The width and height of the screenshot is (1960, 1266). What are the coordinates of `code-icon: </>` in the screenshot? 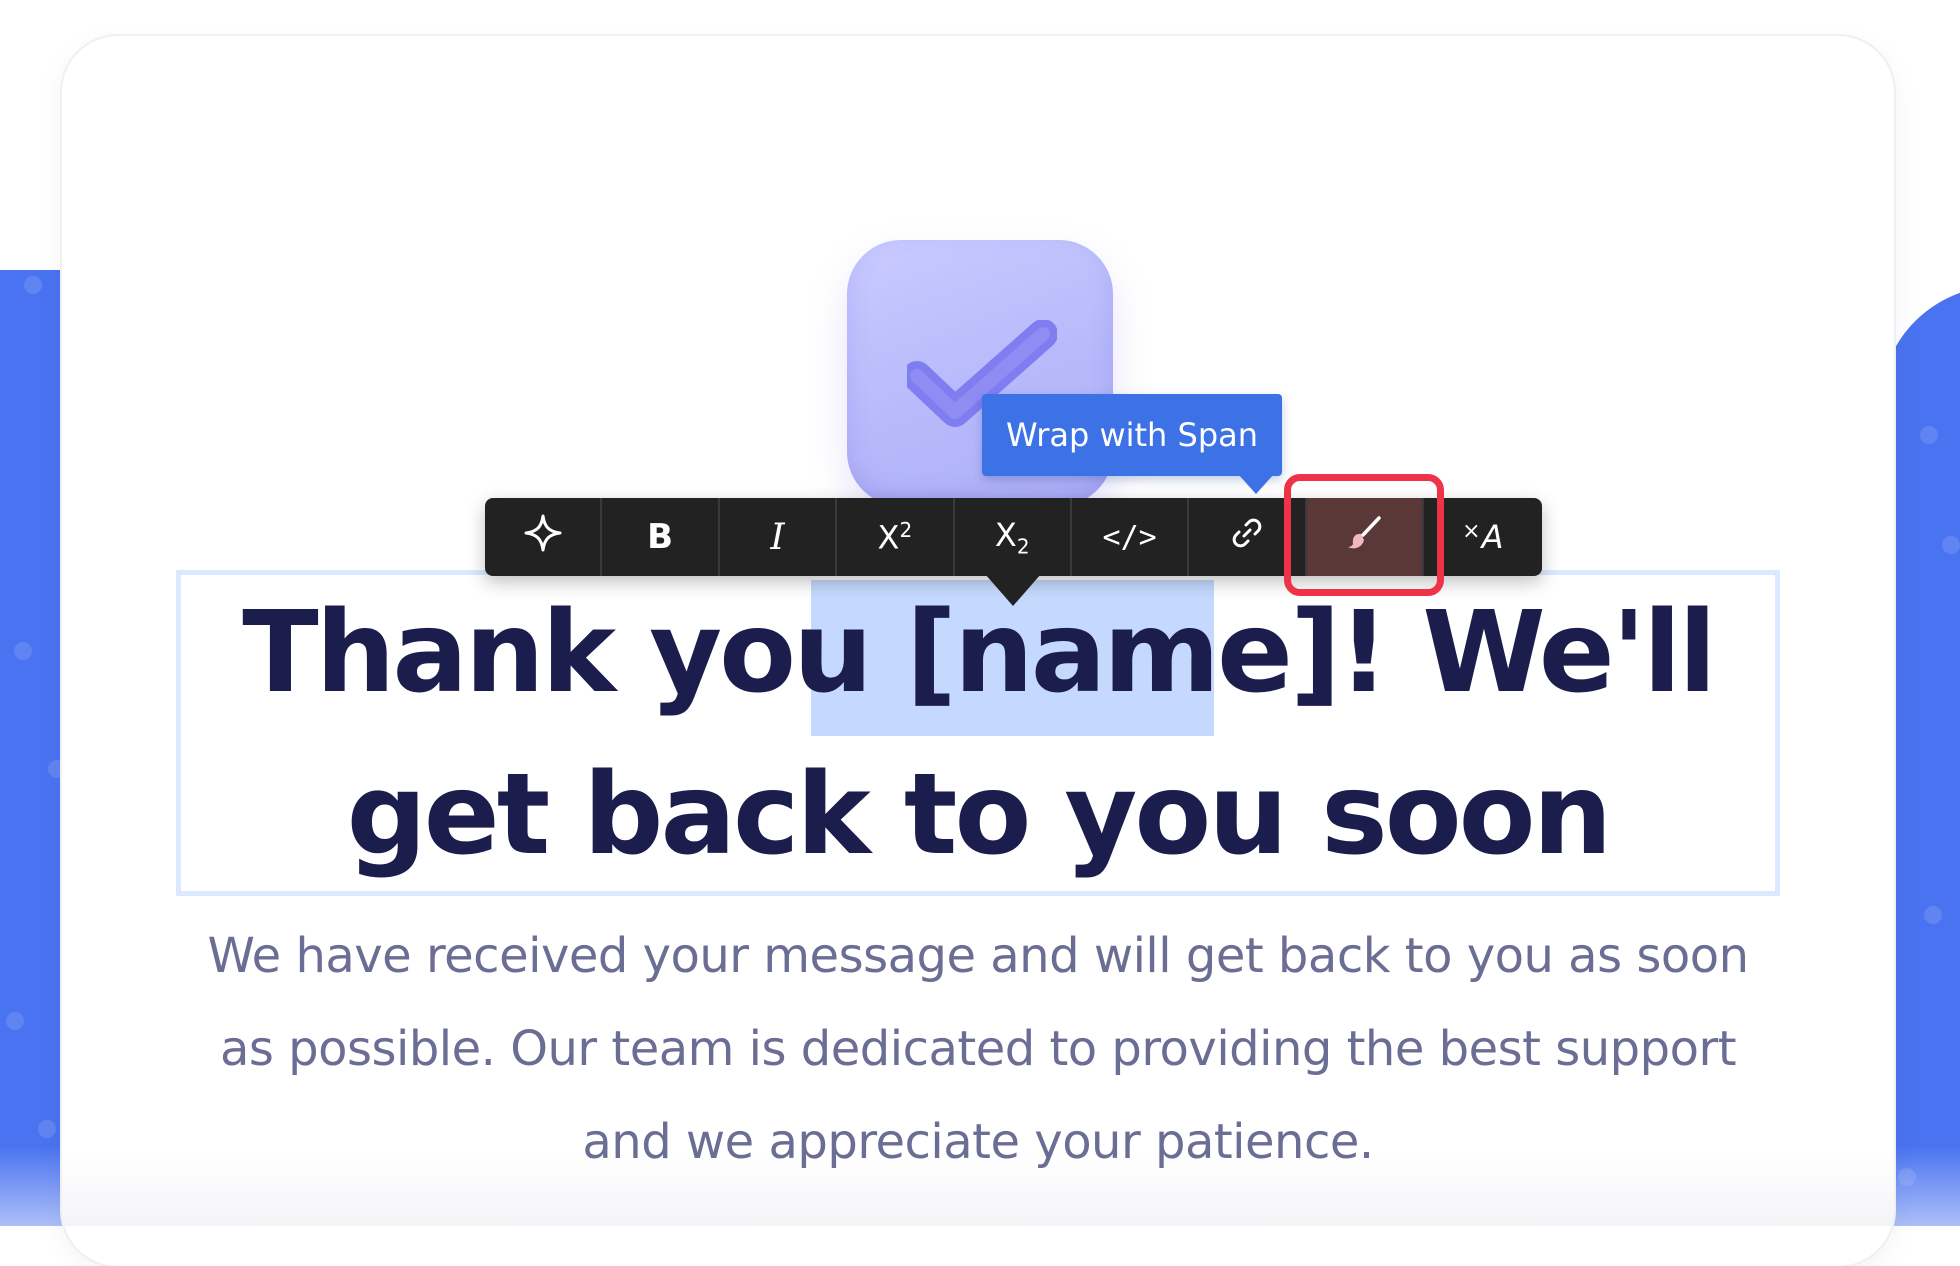 It's located at (1129, 537).